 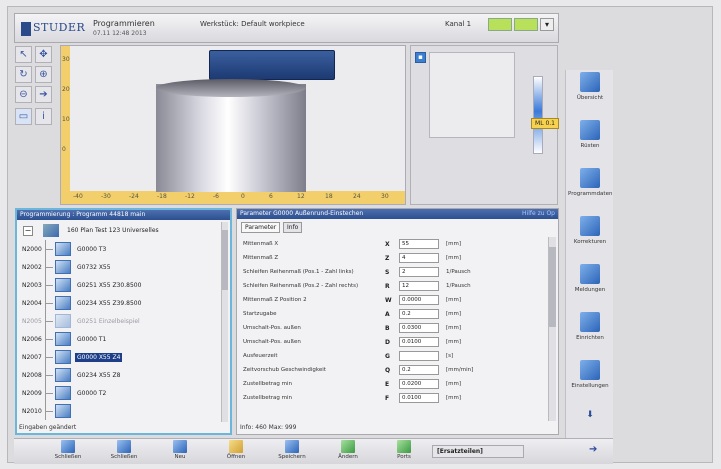 What do you see at coordinates (404, 452) in the screenshot?
I see `ports-button: Ports` at bounding box center [404, 452].